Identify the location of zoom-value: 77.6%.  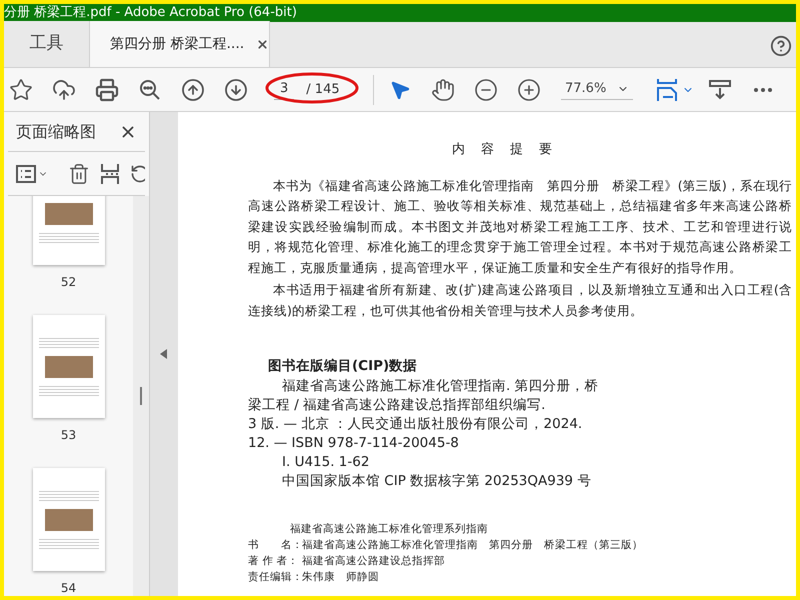
(585, 89).